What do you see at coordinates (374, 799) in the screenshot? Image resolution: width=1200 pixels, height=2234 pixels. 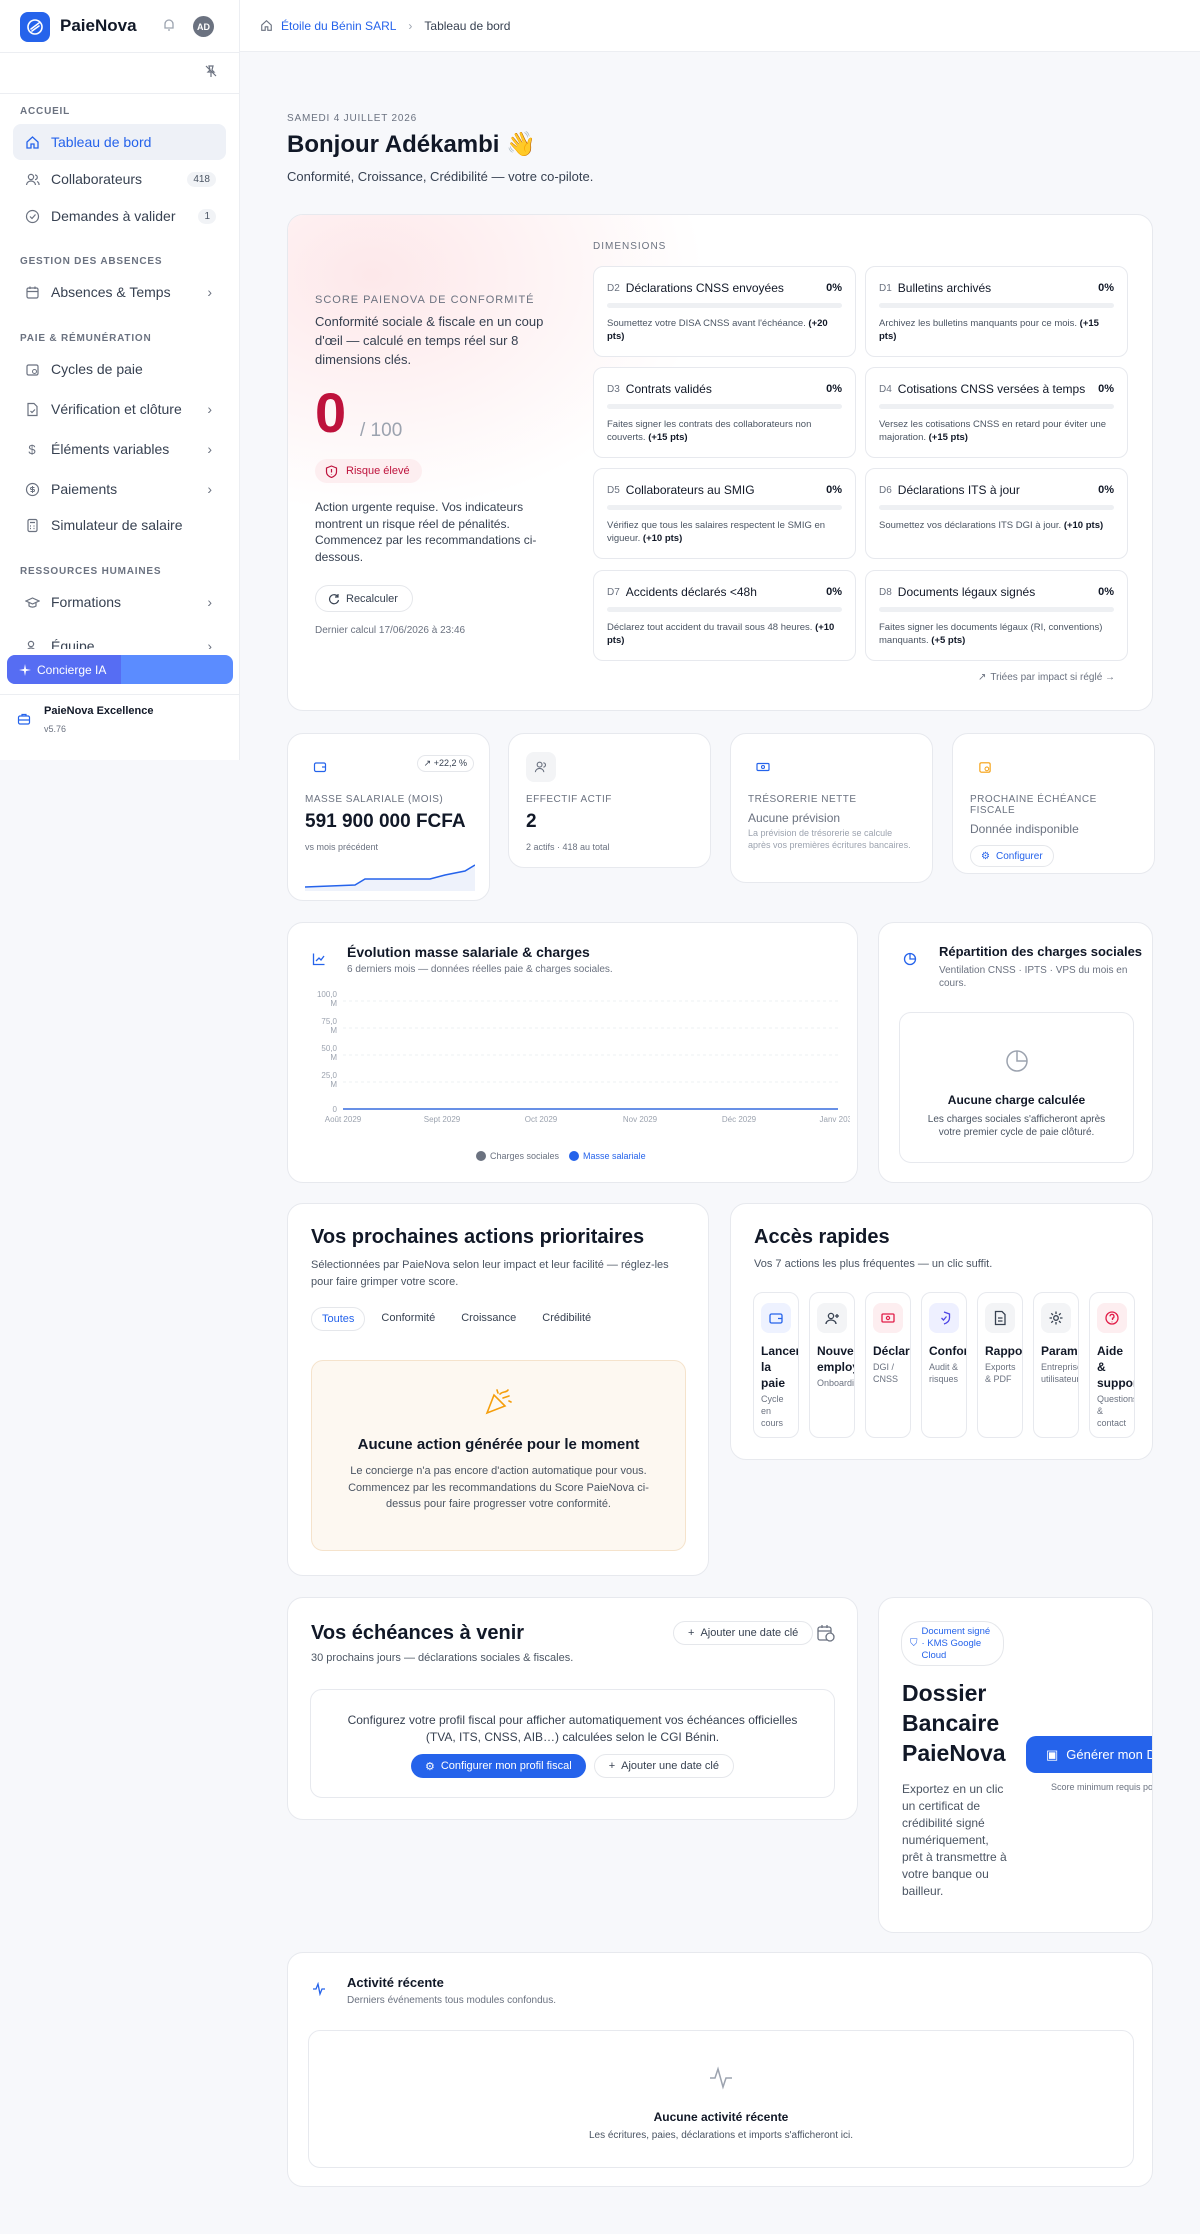 I see `kpi-label: MASSE SALARIALE (MOIS)` at bounding box center [374, 799].